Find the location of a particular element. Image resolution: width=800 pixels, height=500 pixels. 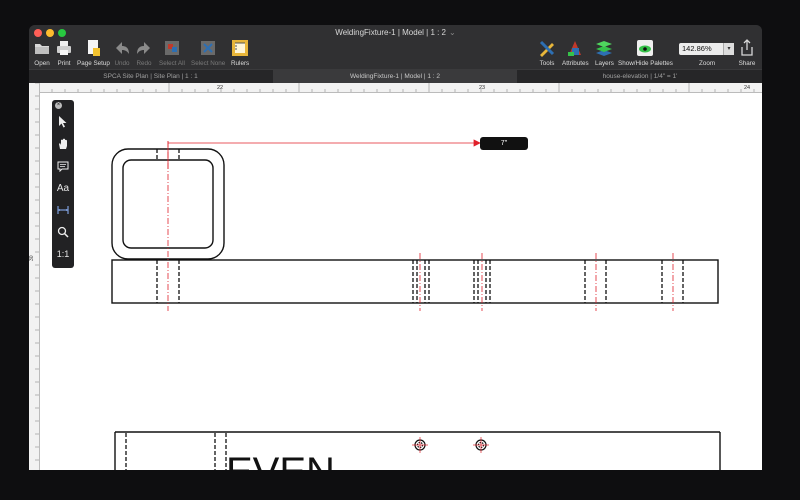

open-button: Open is located at coordinates (42, 53).